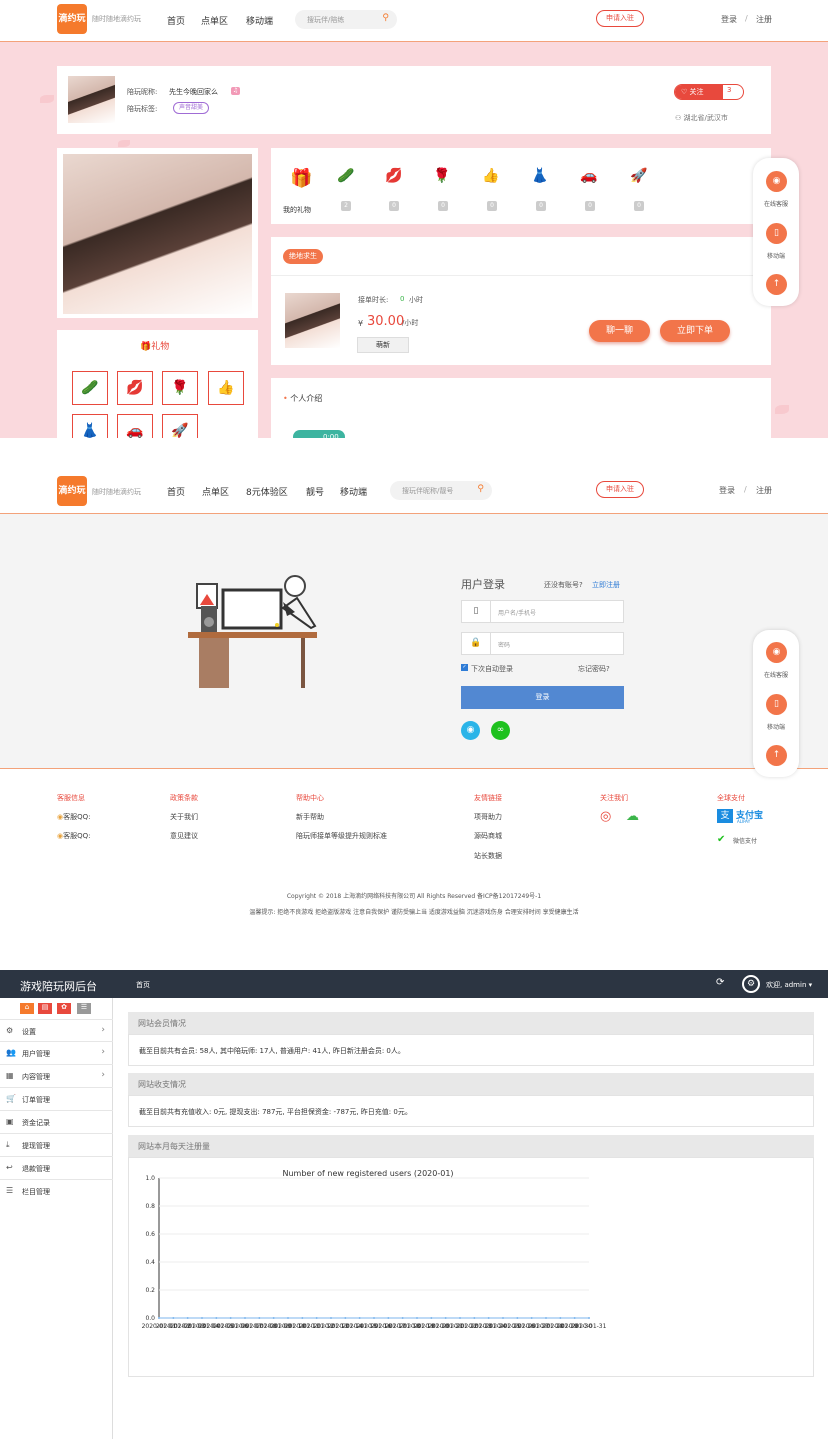 This screenshot has width=828, height=1439. Describe the element at coordinates (488, 798) in the screenshot. I see `footer-heading: 友情链接` at that location.